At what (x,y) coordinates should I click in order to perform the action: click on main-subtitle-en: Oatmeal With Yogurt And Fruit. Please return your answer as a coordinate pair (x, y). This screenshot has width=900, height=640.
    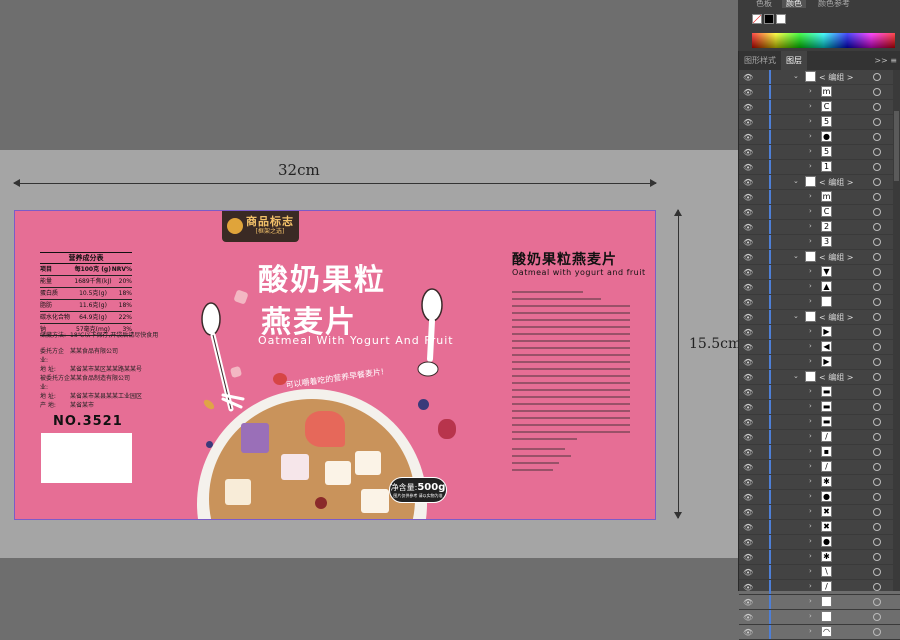
    Looking at the image, I should click on (356, 340).